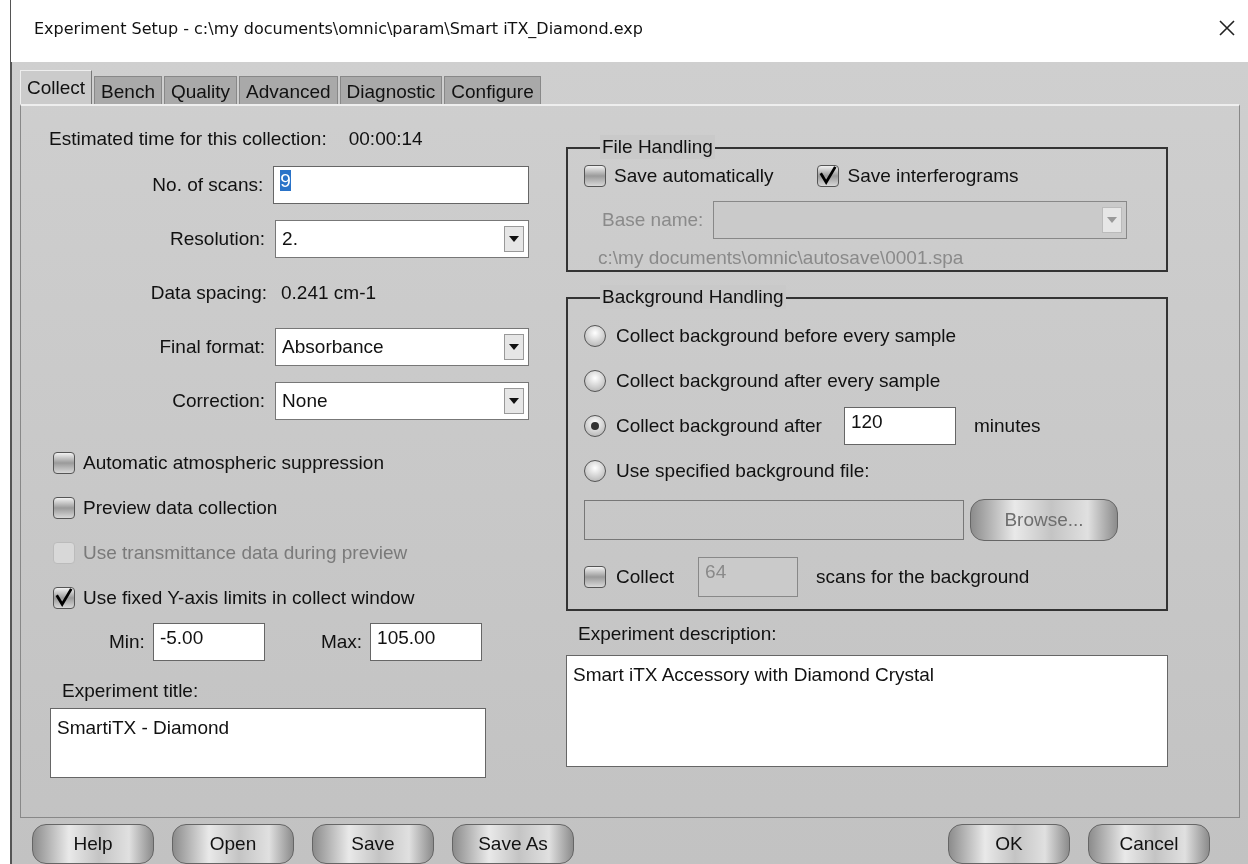  What do you see at coordinates (778, 380) in the screenshot?
I see `radio-label: Collect background after every sample` at bounding box center [778, 380].